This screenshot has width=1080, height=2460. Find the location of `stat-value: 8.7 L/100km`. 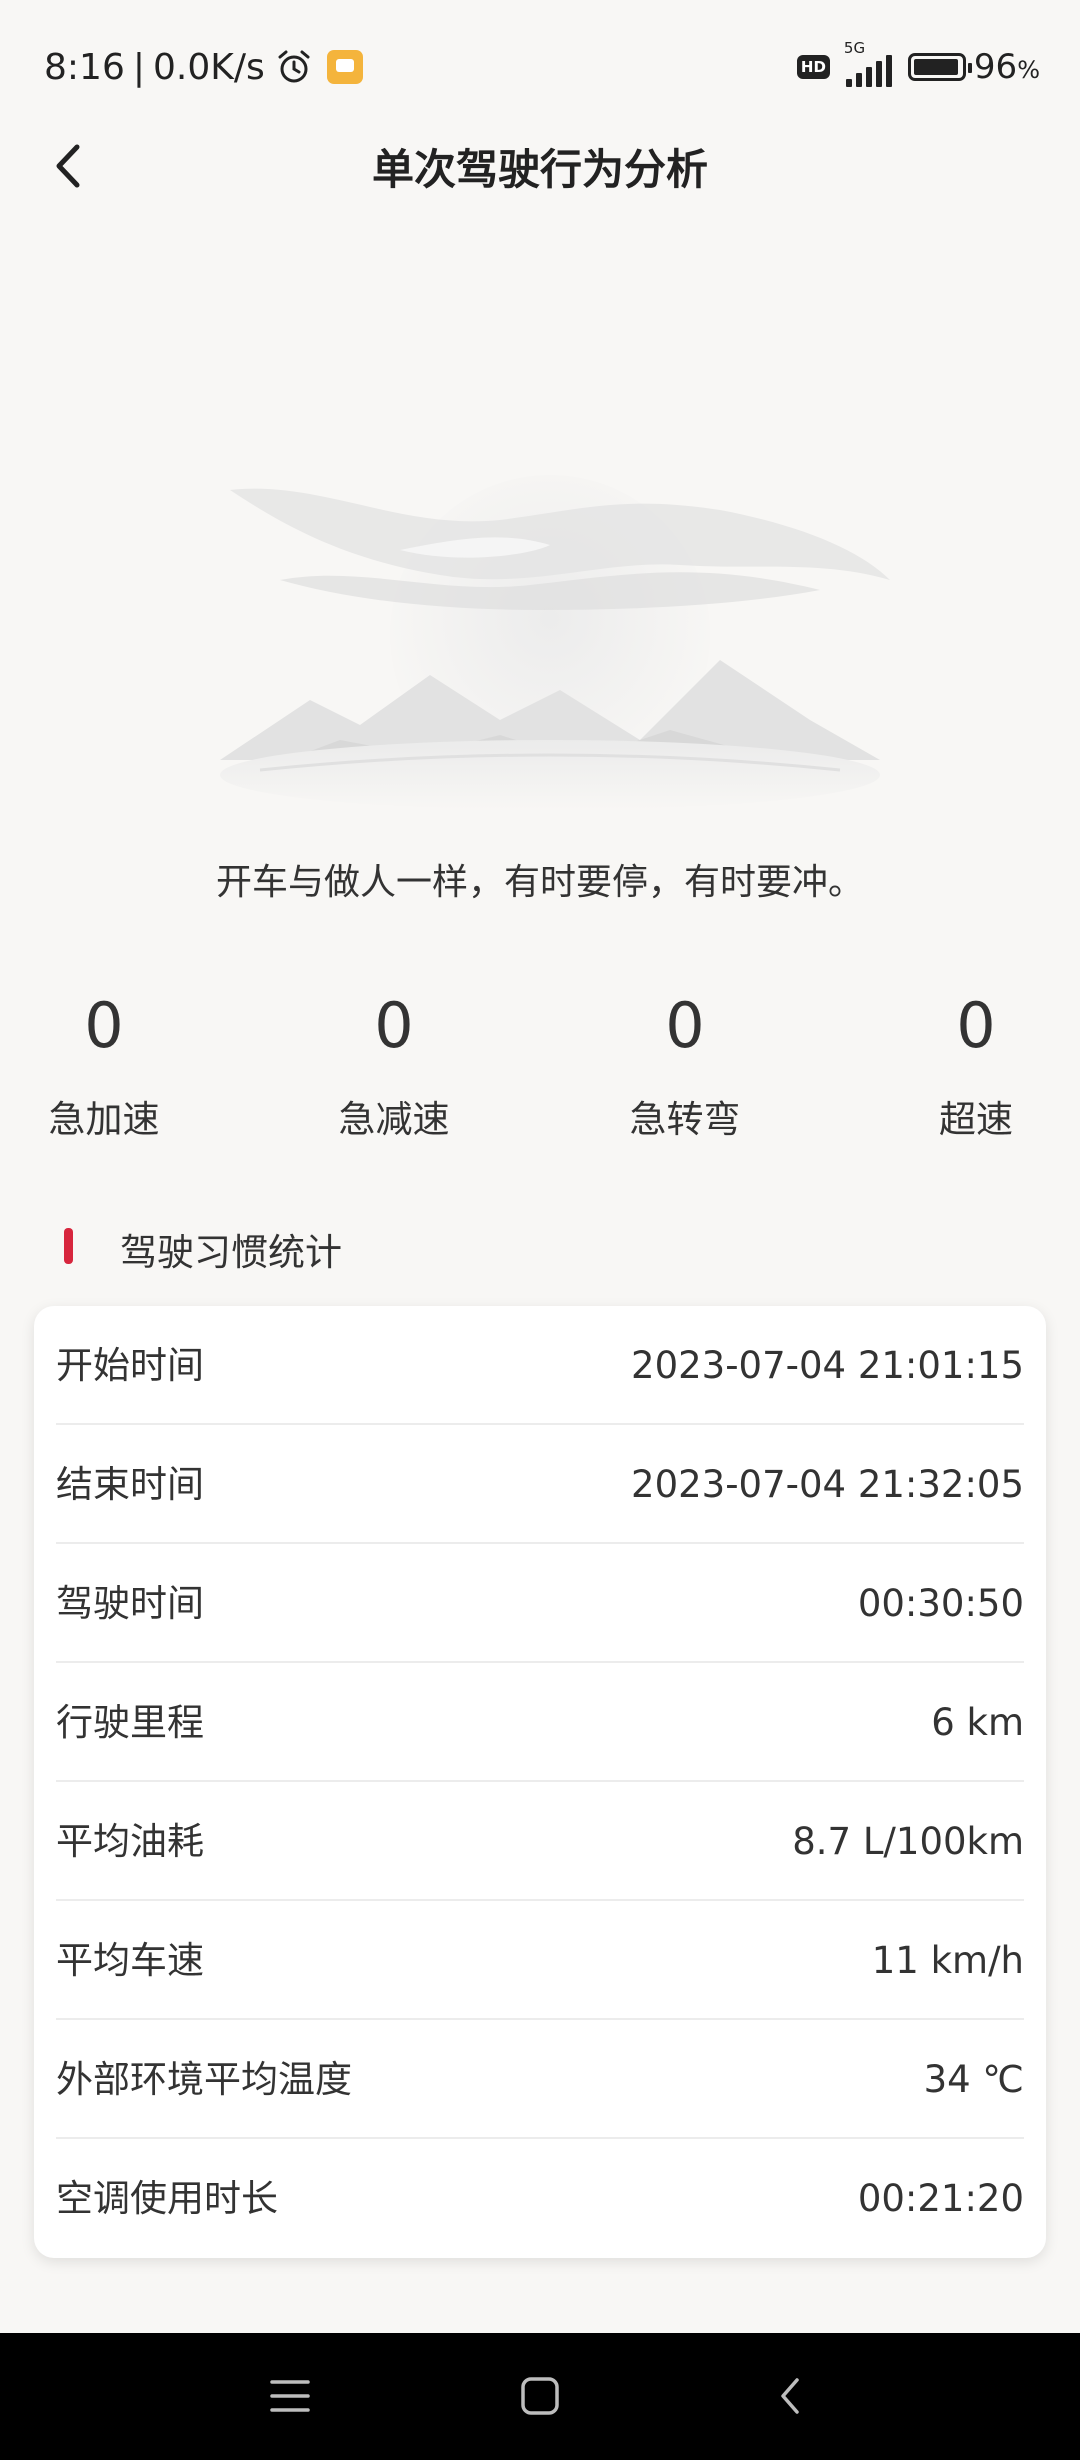

stat-value: 8.7 L/100km is located at coordinates (908, 1841).